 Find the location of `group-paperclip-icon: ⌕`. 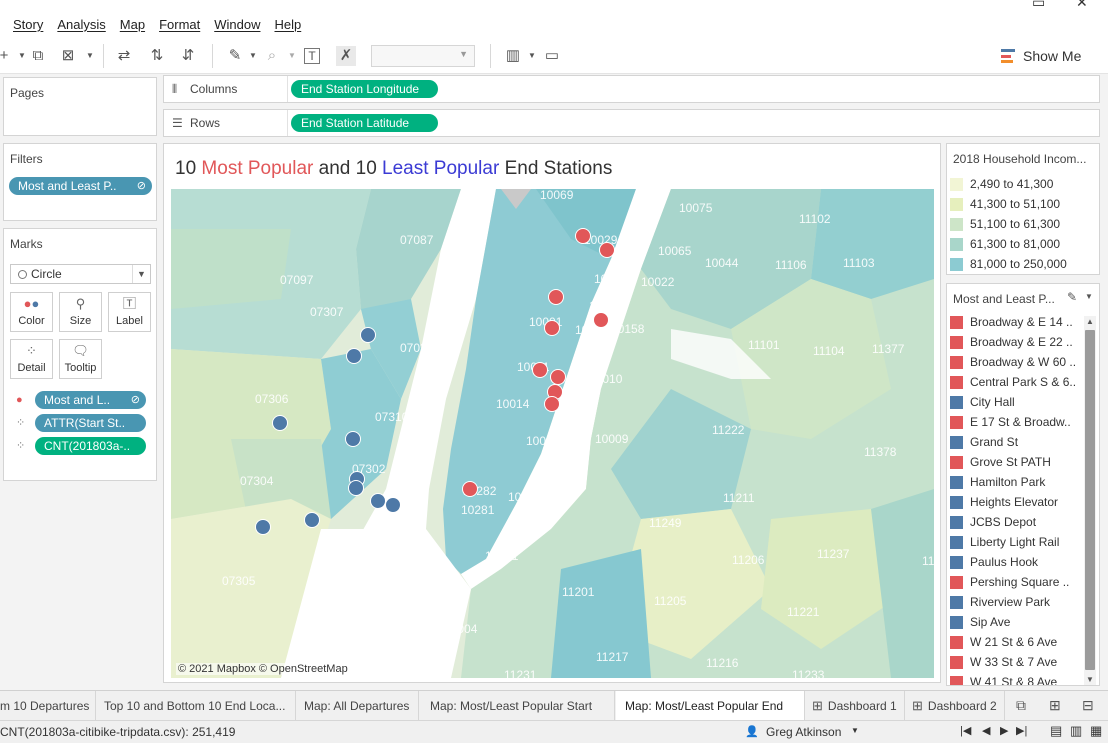

group-paperclip-icon: ⌕ is located at coordinates (272, 56).